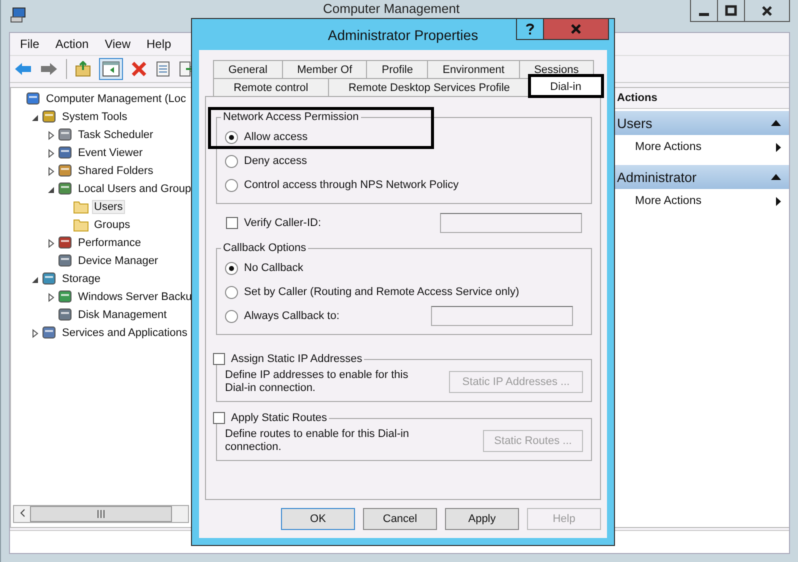 Image resolution: width=798 pixels, height=562 pixels. I want to click on back-arrow-icon, so click(23, 69).